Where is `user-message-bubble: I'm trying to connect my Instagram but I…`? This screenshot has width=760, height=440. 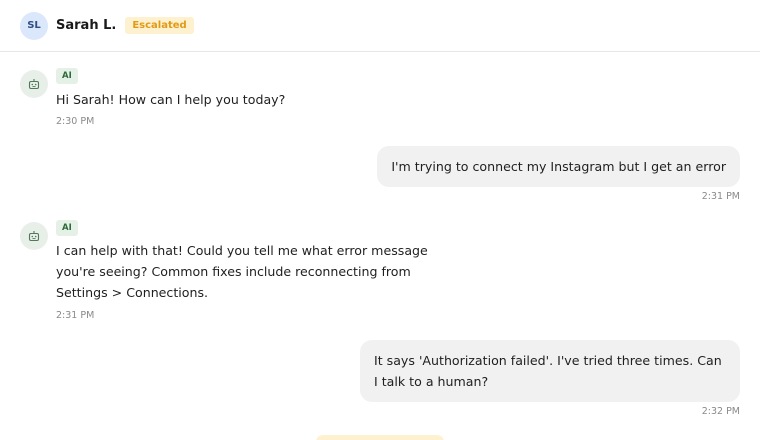 user-message-bubble: I'm trying to connect my Instagram but I… is located at coordinates (558, 166).